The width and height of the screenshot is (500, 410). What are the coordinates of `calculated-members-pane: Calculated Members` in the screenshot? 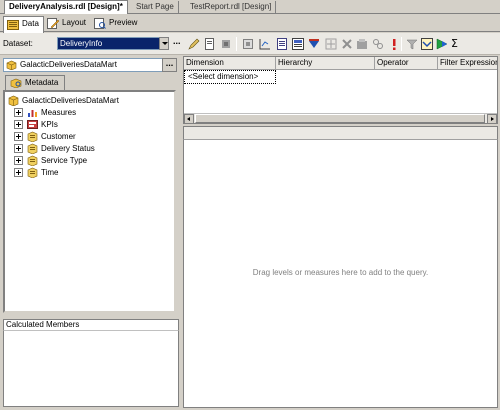 It's located at (90, 363).